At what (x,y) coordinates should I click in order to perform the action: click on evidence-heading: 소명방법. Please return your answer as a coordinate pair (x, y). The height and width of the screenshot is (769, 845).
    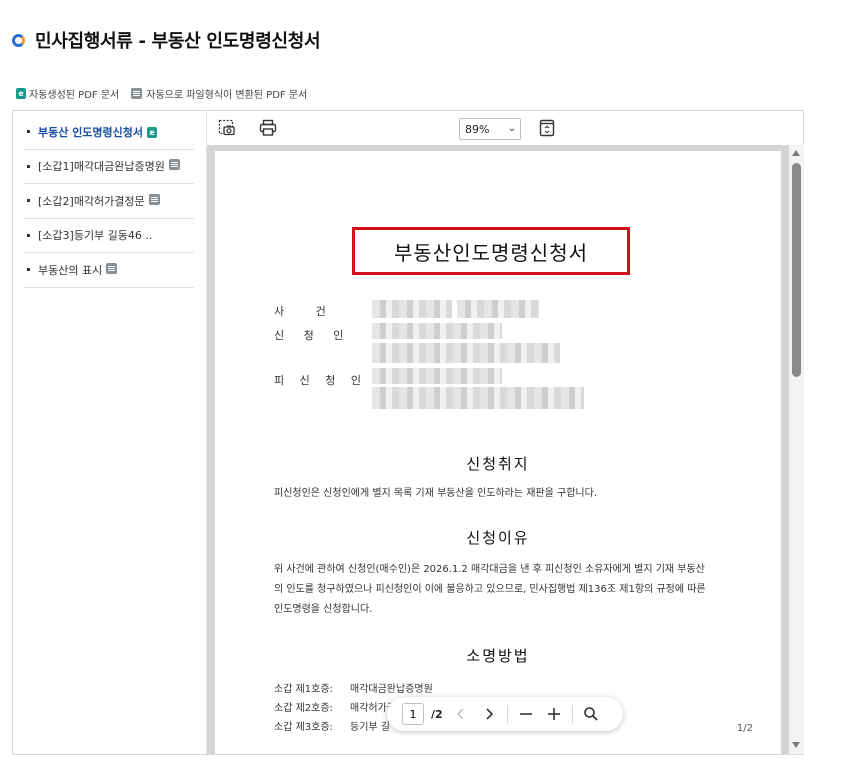
    Looking at the image, I should click on (498, 656).